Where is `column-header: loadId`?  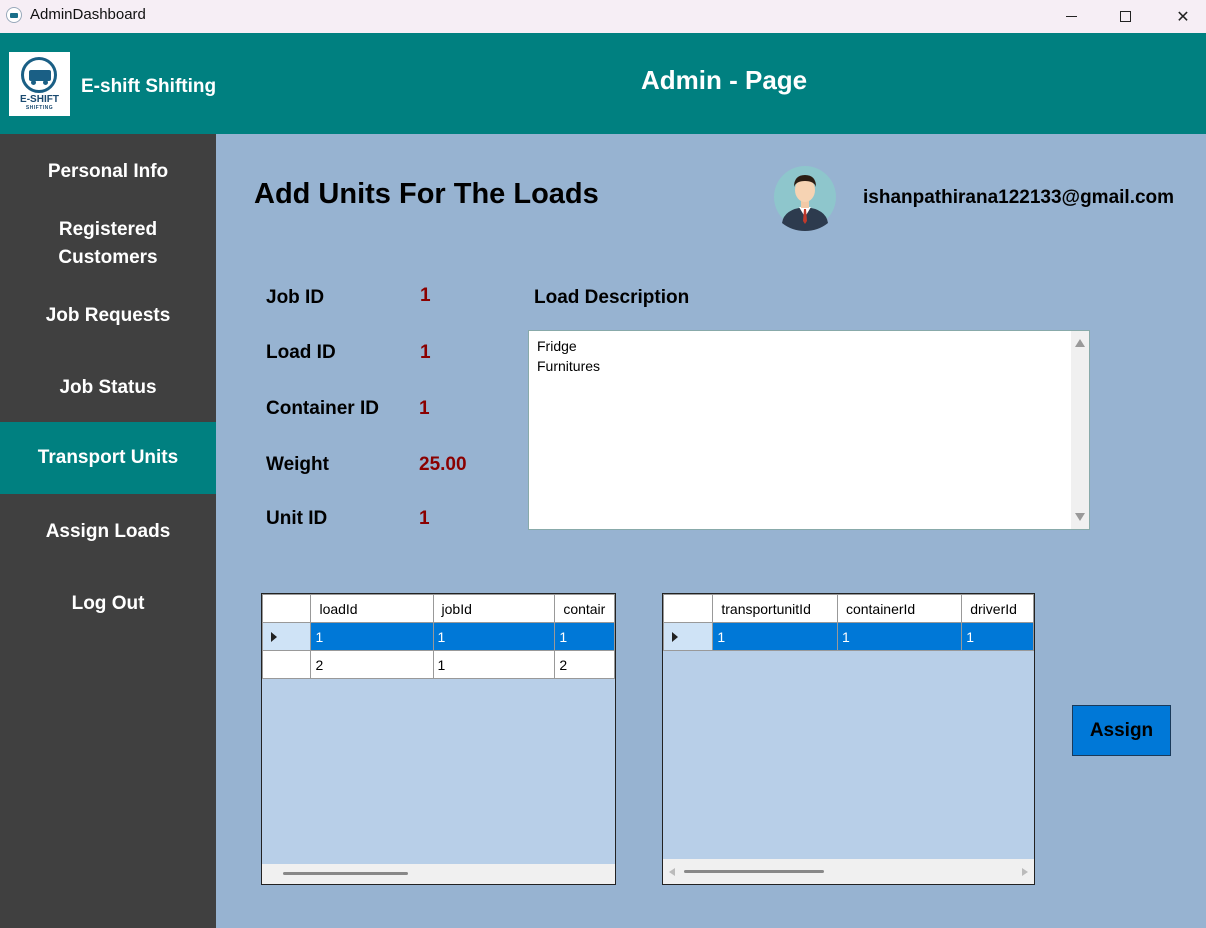 column-header: loadId is located at coordinates (372, 608).